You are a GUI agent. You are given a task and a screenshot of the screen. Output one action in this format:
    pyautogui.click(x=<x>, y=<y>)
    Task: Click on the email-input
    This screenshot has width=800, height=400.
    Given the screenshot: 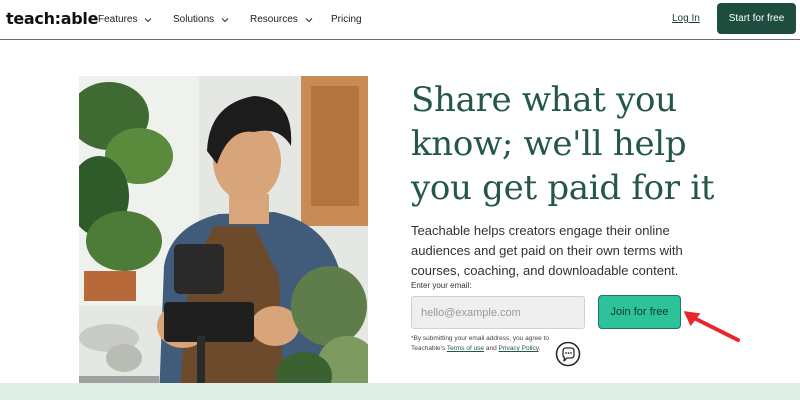 What is the action you would take?
    pyautogui.click(x=498, y=312)
    